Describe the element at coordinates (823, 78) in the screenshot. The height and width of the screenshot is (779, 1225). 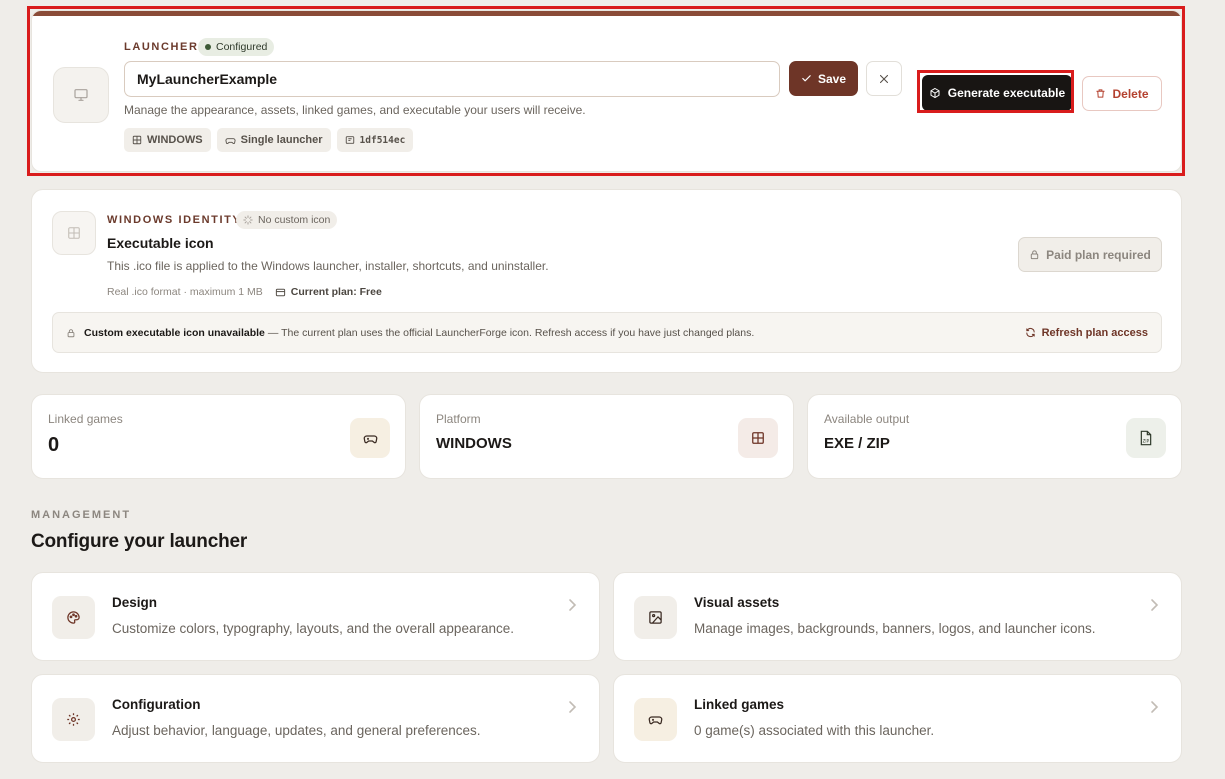
I see `save-button: Save` at that location.